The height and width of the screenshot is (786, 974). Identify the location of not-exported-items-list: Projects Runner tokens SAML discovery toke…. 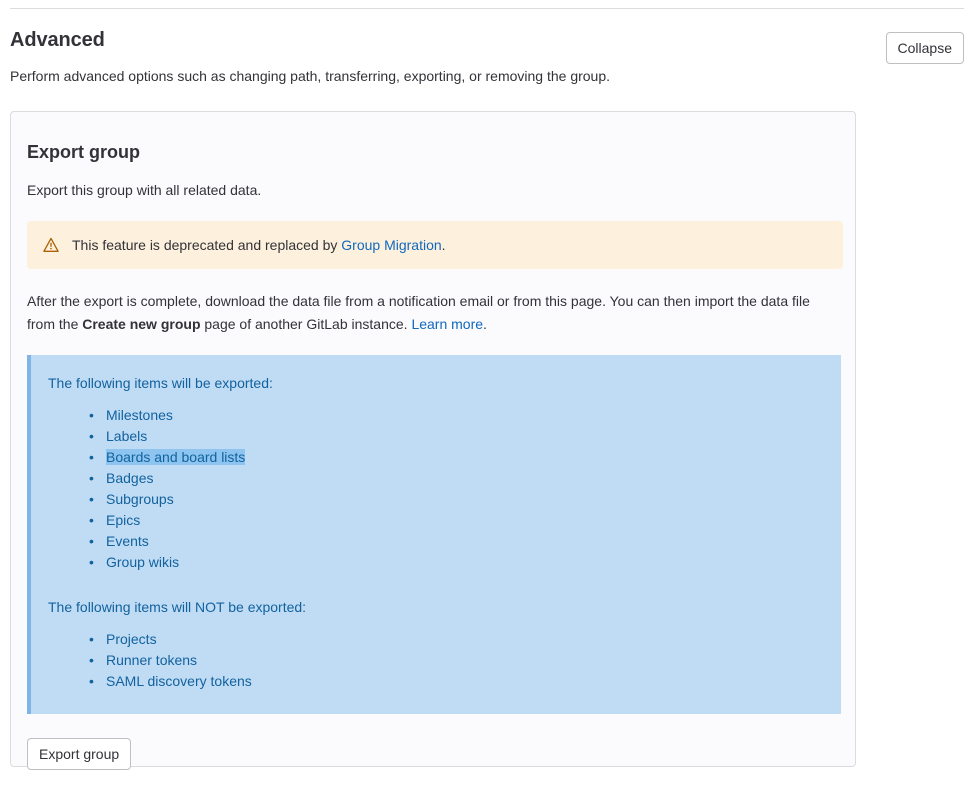
(436, 660).